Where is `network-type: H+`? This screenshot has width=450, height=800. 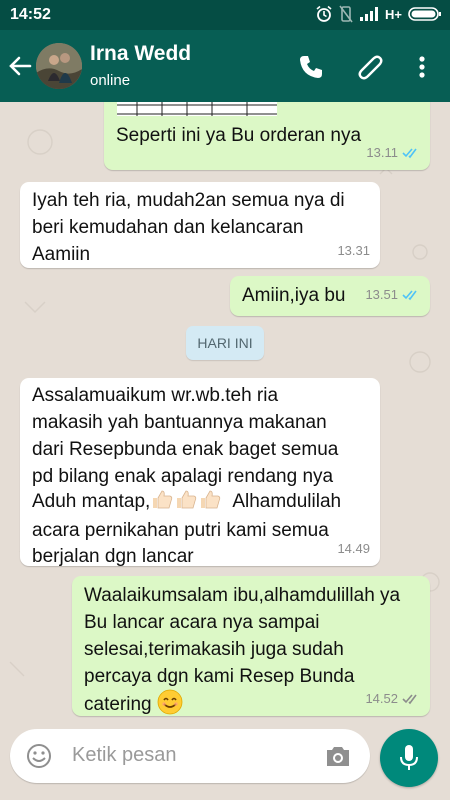 network-type: H+ is located at coordinates (393, 14).